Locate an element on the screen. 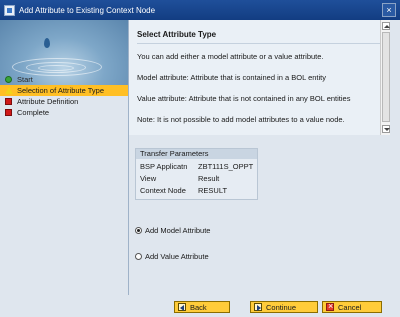 The width and height of the screenshot is (400, 317). window-app-icon is located at coordinates (9, 10).